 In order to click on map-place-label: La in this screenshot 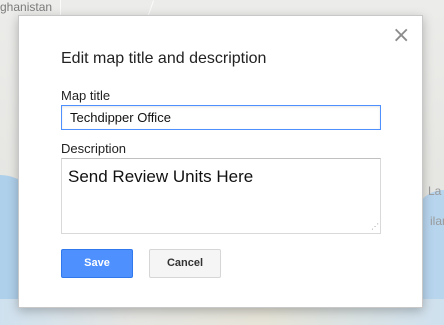, I will do `click(435, 191)`.